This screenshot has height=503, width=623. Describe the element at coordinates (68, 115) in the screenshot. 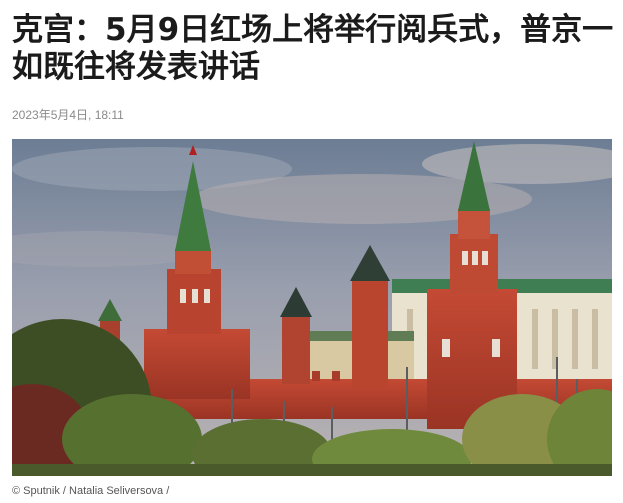

I see `article-date: 2023年5月4日, 18:11` at that location.